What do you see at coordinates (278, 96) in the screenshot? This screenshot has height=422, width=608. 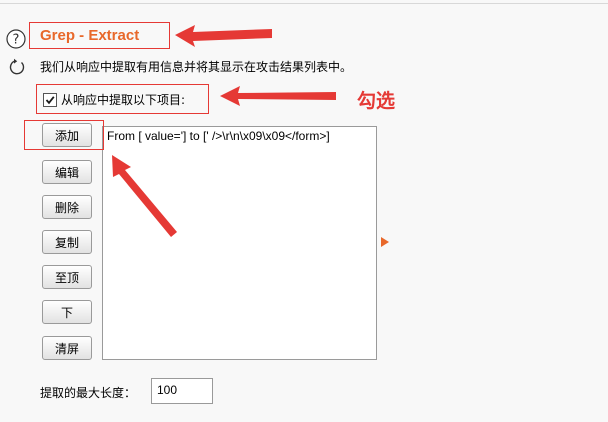 I see `annotation-arrow-checkbox` at bounding box center [278, 96].